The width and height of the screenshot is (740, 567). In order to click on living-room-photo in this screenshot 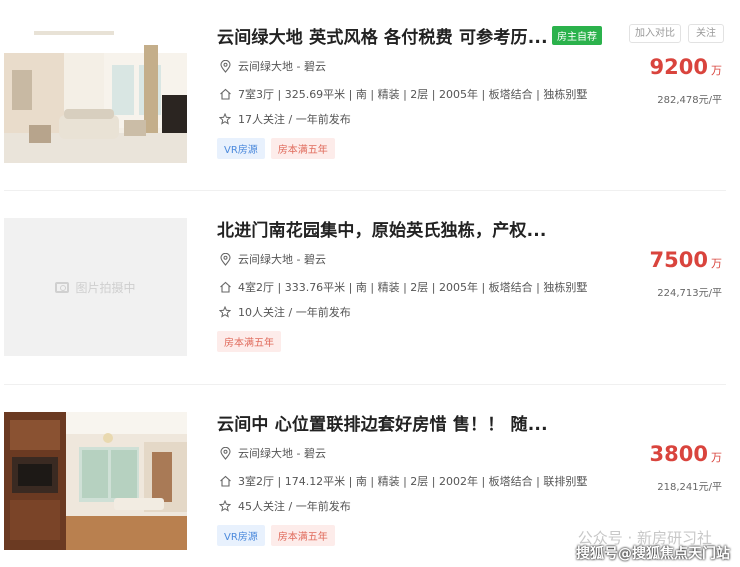, I will do `click(95, 94)`.